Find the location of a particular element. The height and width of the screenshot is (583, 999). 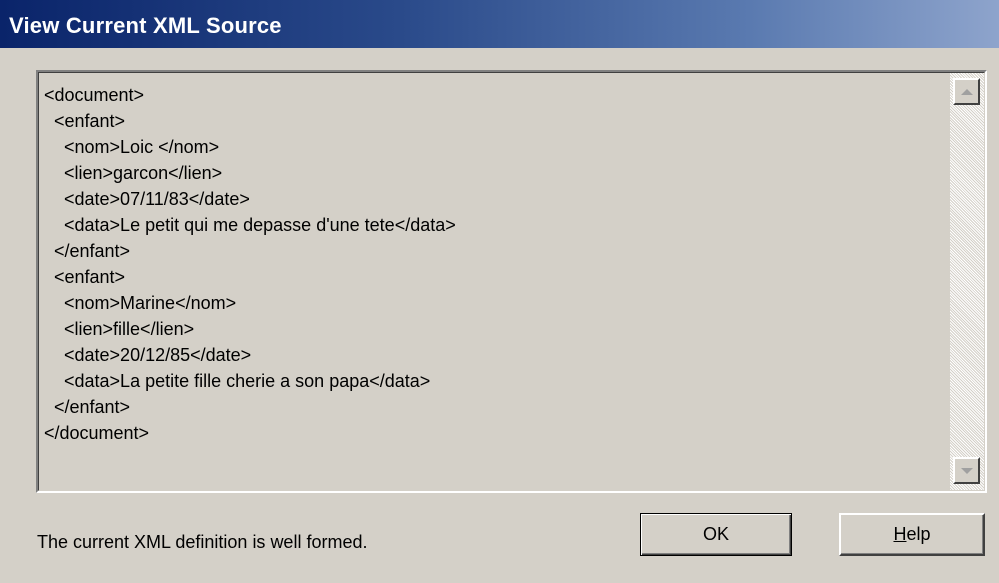

xml-line: <date>07/11/83</date> is located at coordinates (147, 199).